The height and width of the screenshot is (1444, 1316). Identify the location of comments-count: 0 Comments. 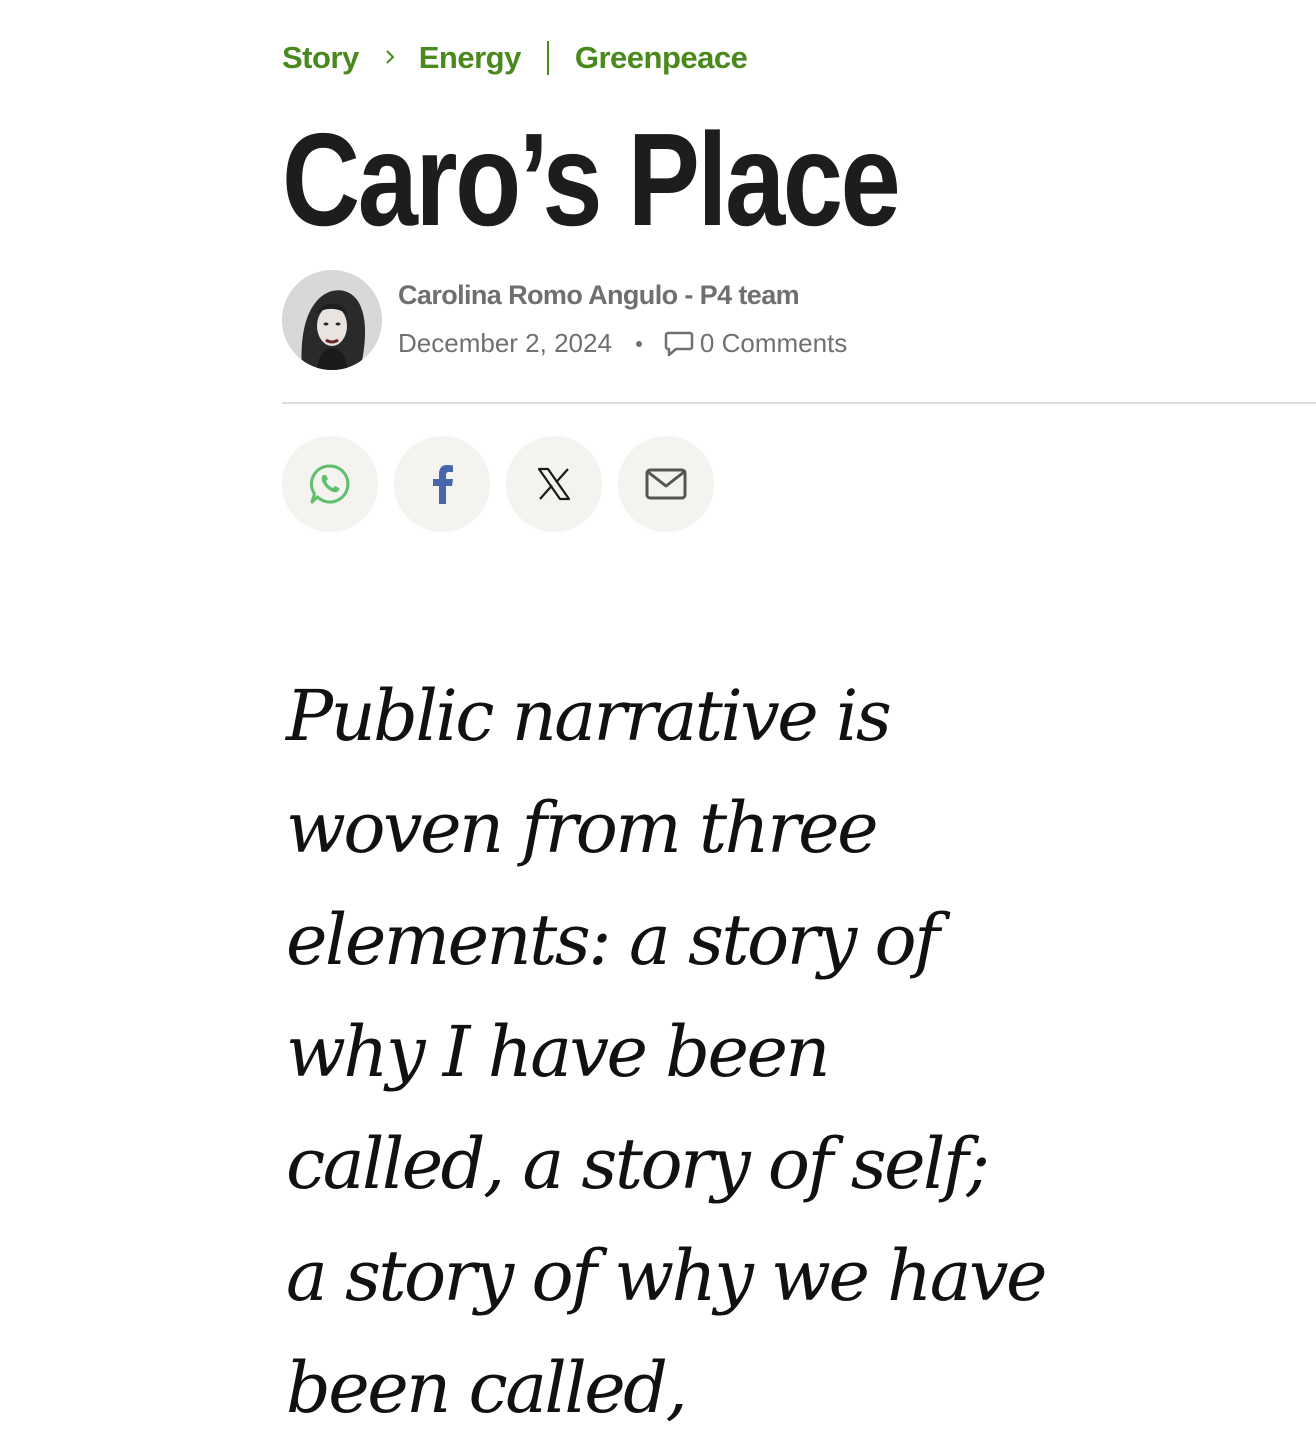
(773, 343).